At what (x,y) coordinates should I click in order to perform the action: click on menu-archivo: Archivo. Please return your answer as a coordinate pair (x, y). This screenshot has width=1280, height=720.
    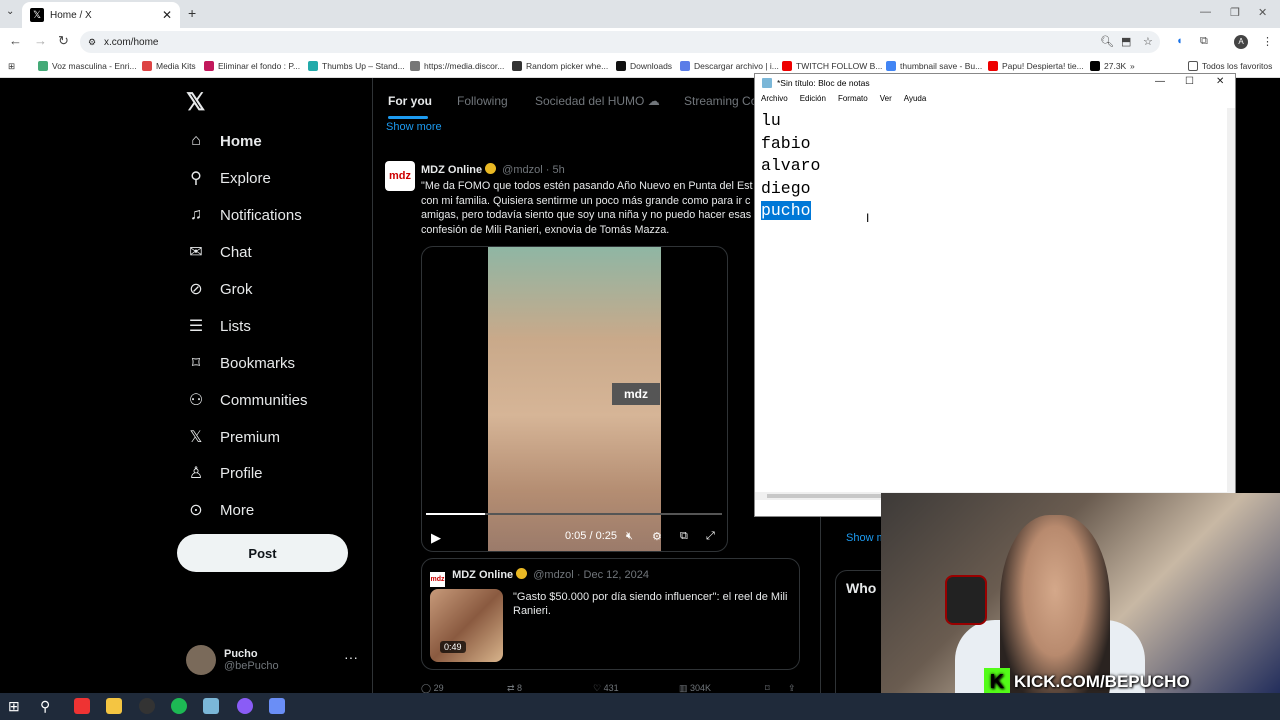
    Looking at the image, I should click on (774, 101).